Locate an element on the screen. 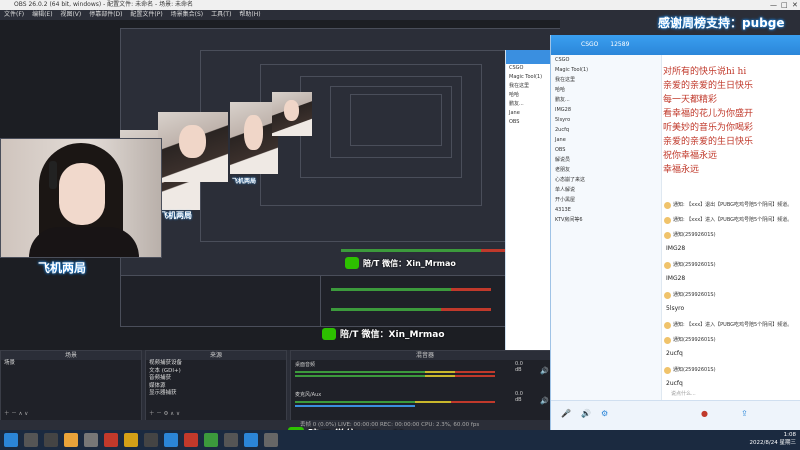 This screenshot has height=450, width=800. room-item: Jane is located at coordinates (531, 113).